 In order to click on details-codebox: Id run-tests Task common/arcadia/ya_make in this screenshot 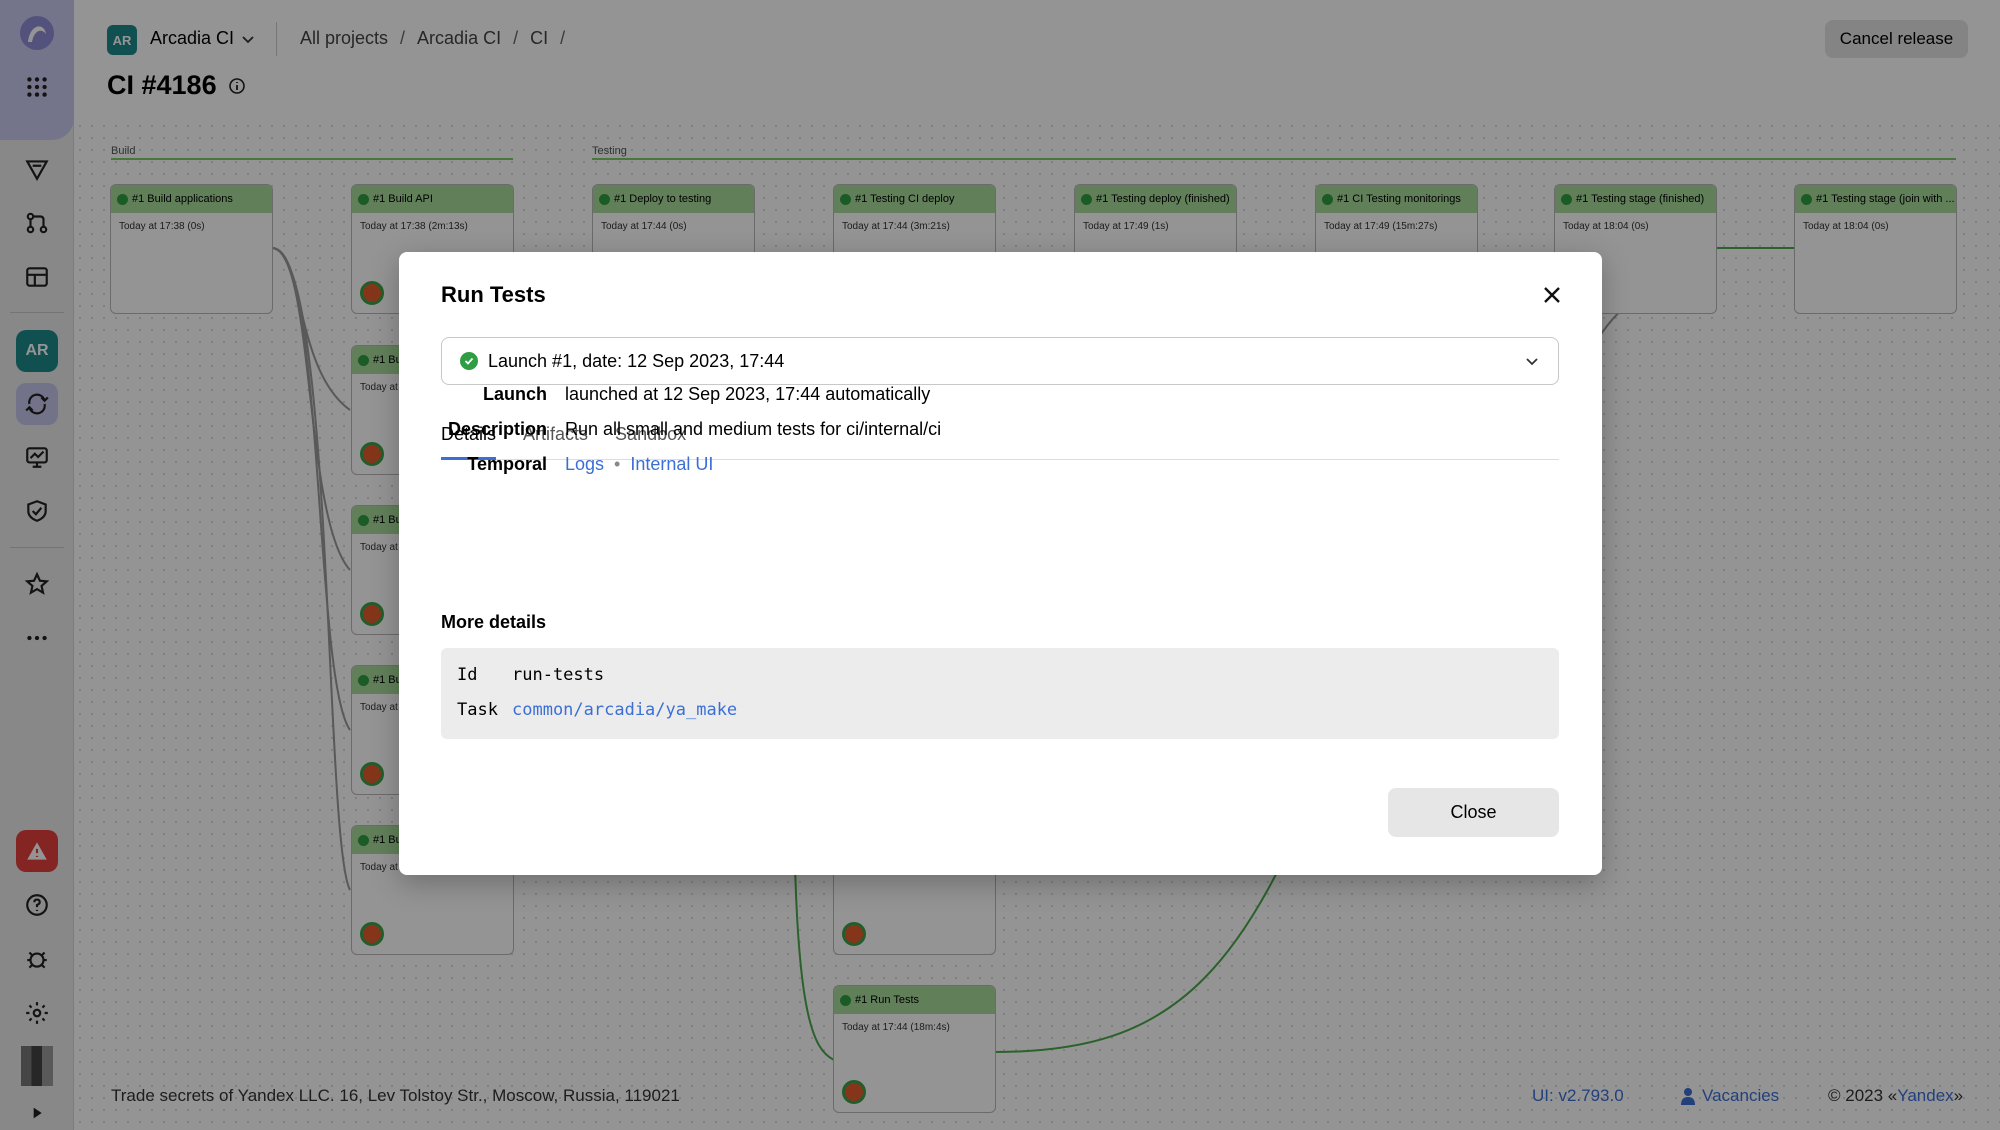, I will do `click(1000, 693)`.